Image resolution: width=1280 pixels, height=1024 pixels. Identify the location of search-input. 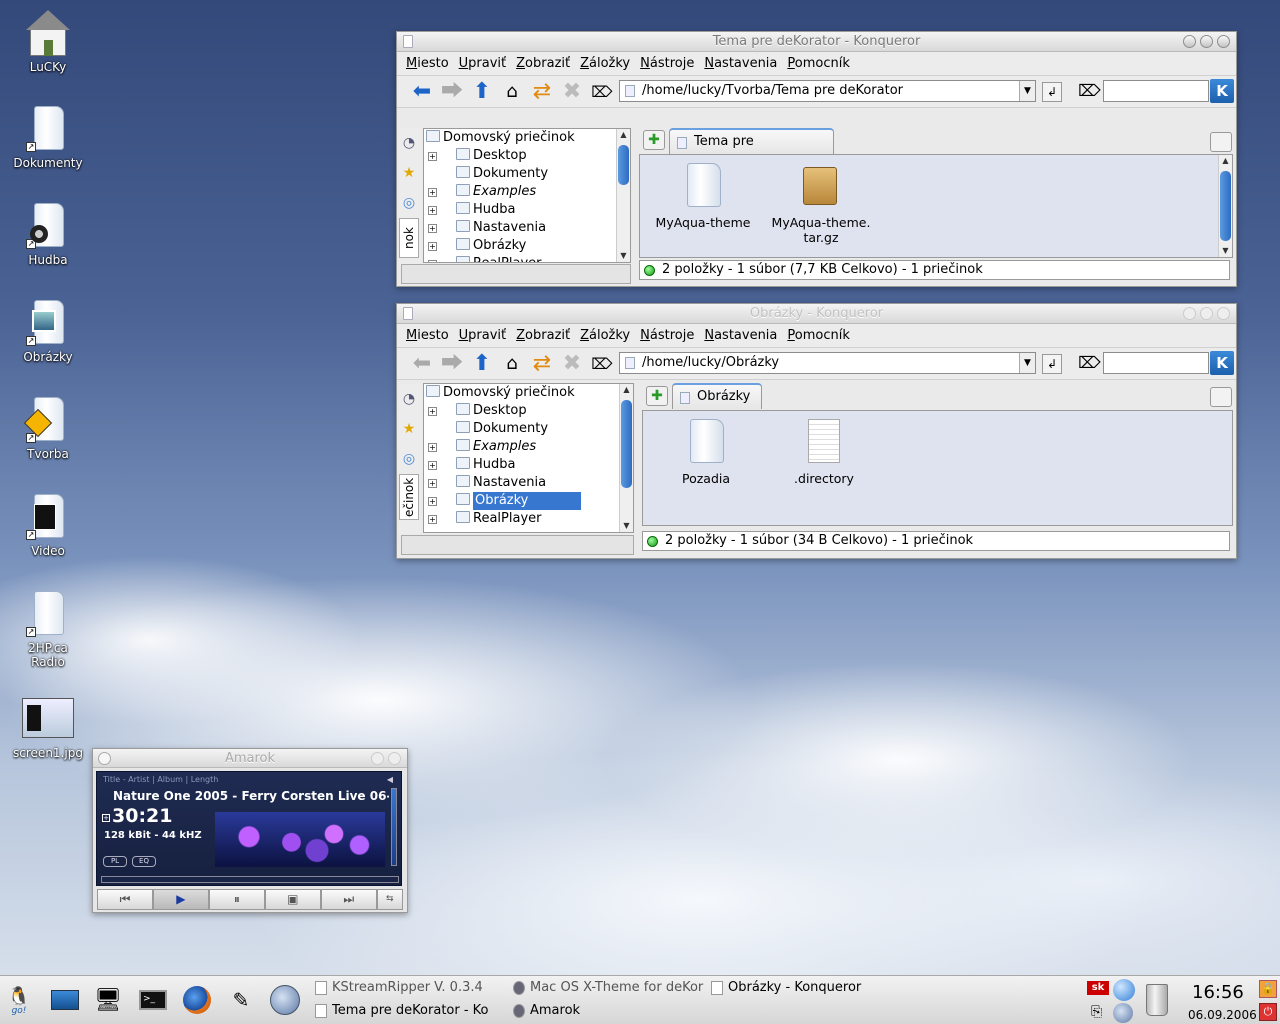
(1156, 363).